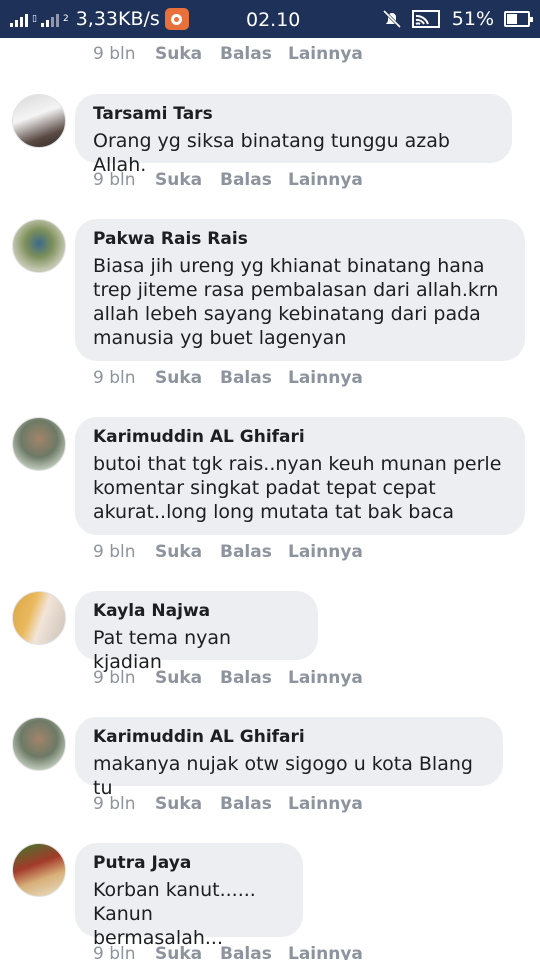 This screenshot has height=960, width=540. I want to click on comment-bubble: Kayla Najwa Pat tema nyan kjadian, so click(196, 632).